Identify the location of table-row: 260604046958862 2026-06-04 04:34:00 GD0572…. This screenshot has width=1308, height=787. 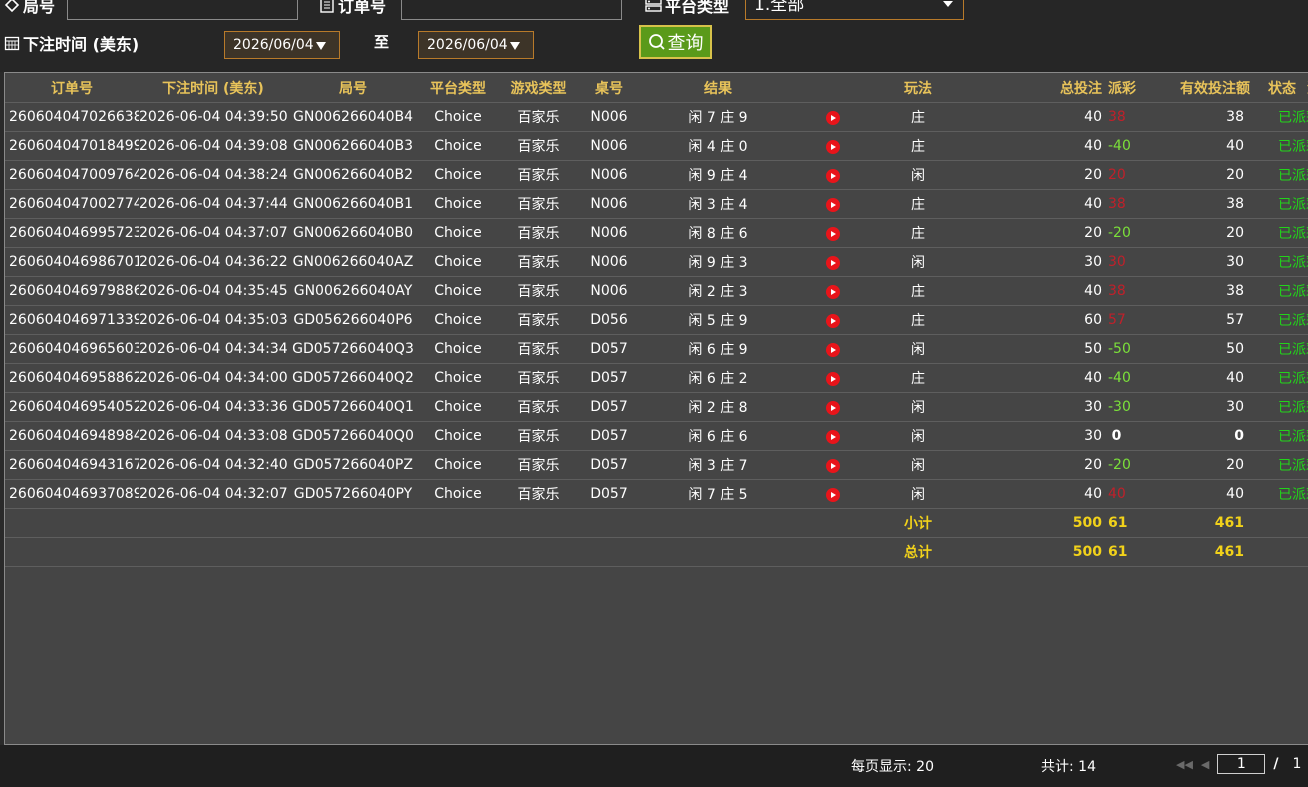
(656, 378).